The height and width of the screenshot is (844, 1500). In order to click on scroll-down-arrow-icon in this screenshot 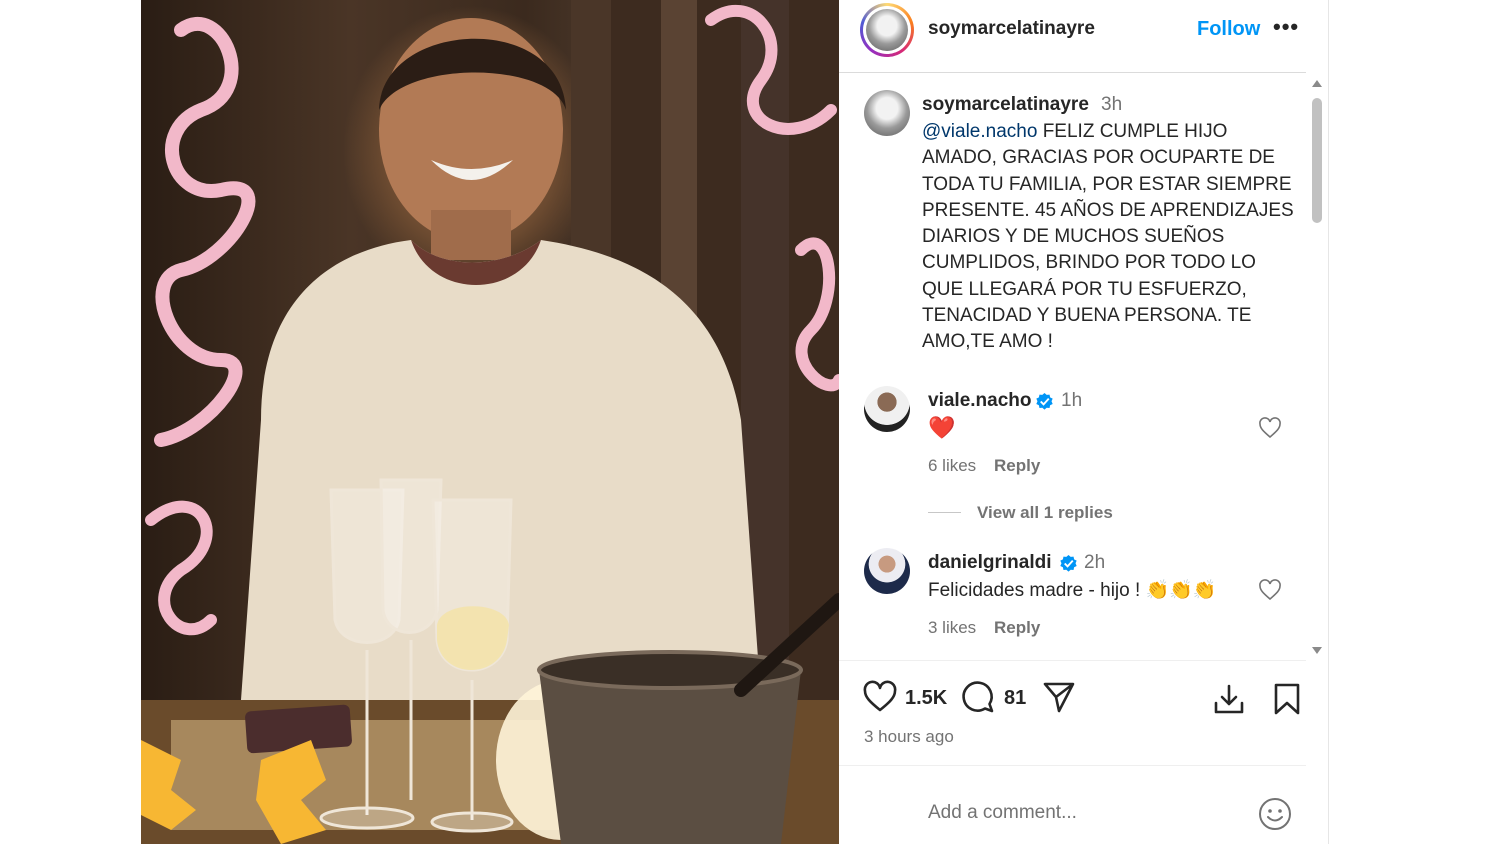, I will do `click(1317, 650)`.